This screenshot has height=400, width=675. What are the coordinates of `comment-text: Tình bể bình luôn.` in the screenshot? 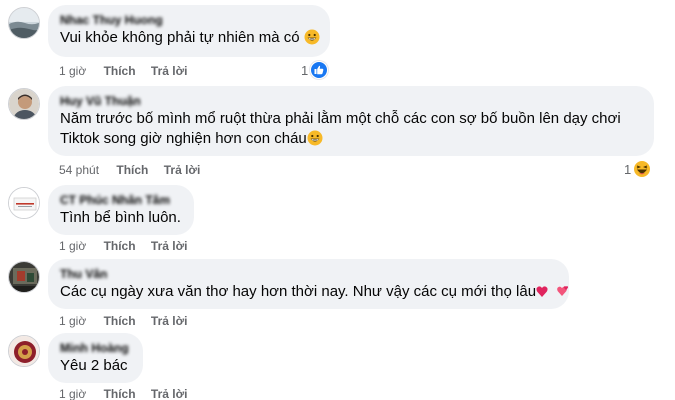 It's located at (121, 218).